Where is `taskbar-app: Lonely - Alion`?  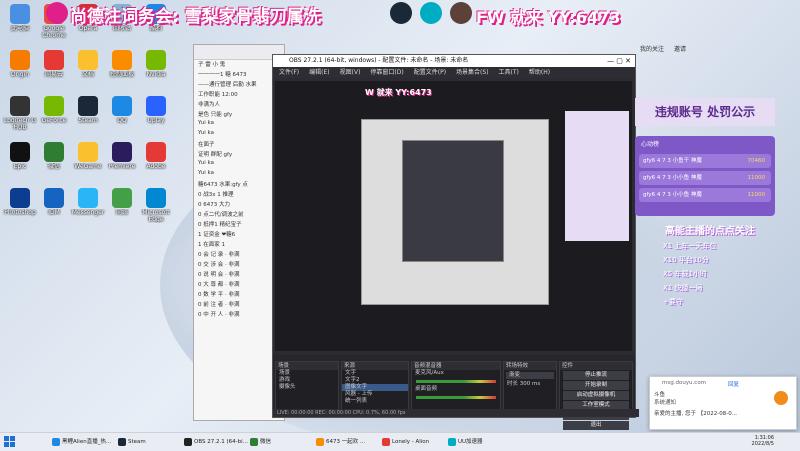 taskbar-app: Lonely - Alion is located at coordinates (405, 442).